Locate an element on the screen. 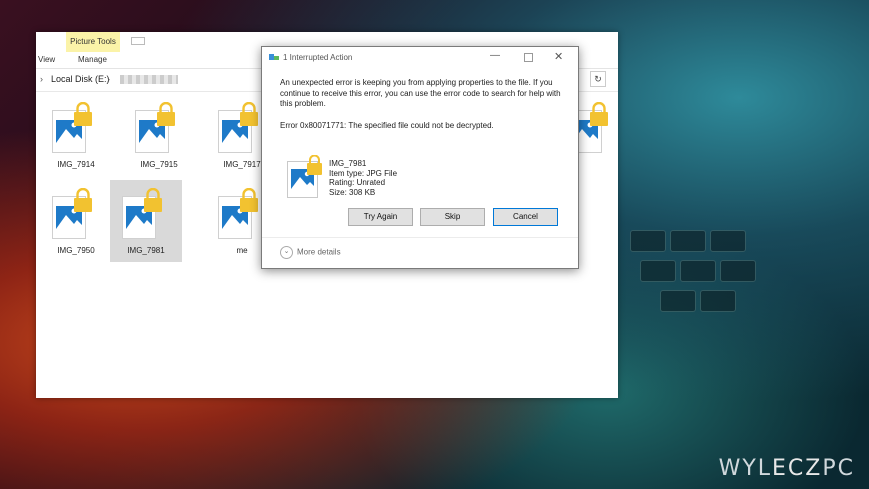 The height and width of the screenshot is (489, 869). file-name-label: IMG_7914 is located at coordinates (76, 164).